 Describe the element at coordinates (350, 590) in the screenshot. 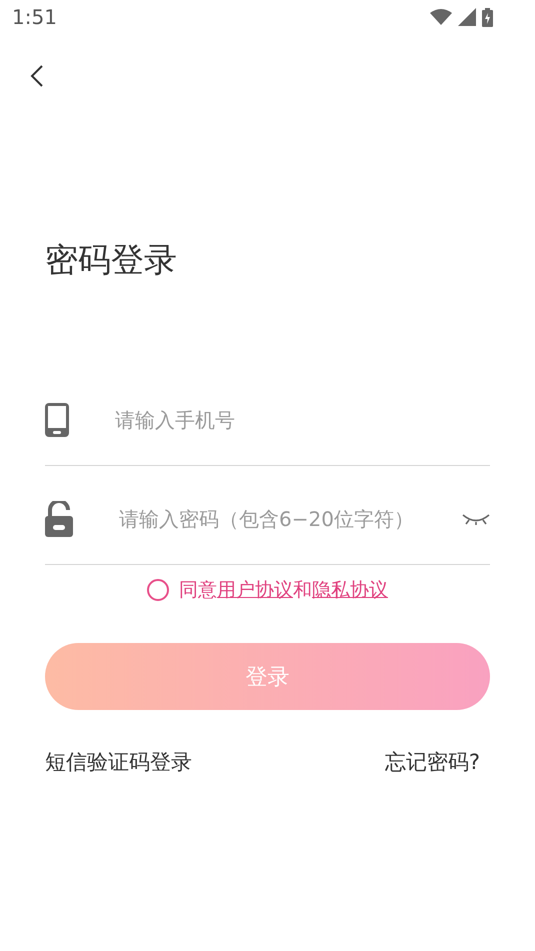

I see `agreement-link: 隐私协议` at that location.